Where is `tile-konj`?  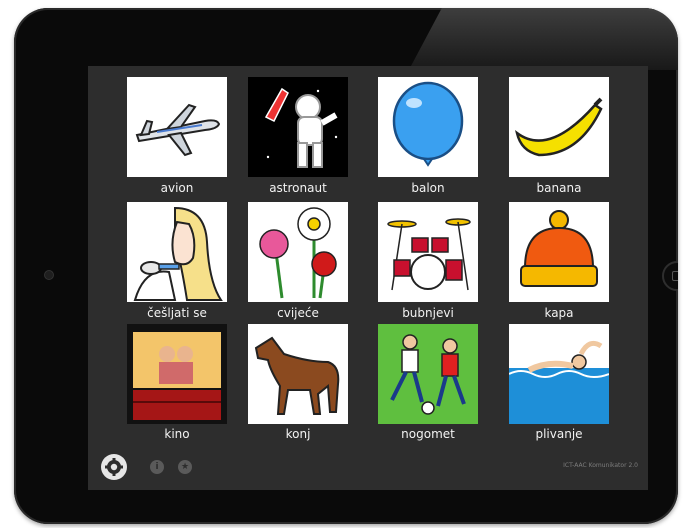 tile-konj is located at coordinates (298, 374).